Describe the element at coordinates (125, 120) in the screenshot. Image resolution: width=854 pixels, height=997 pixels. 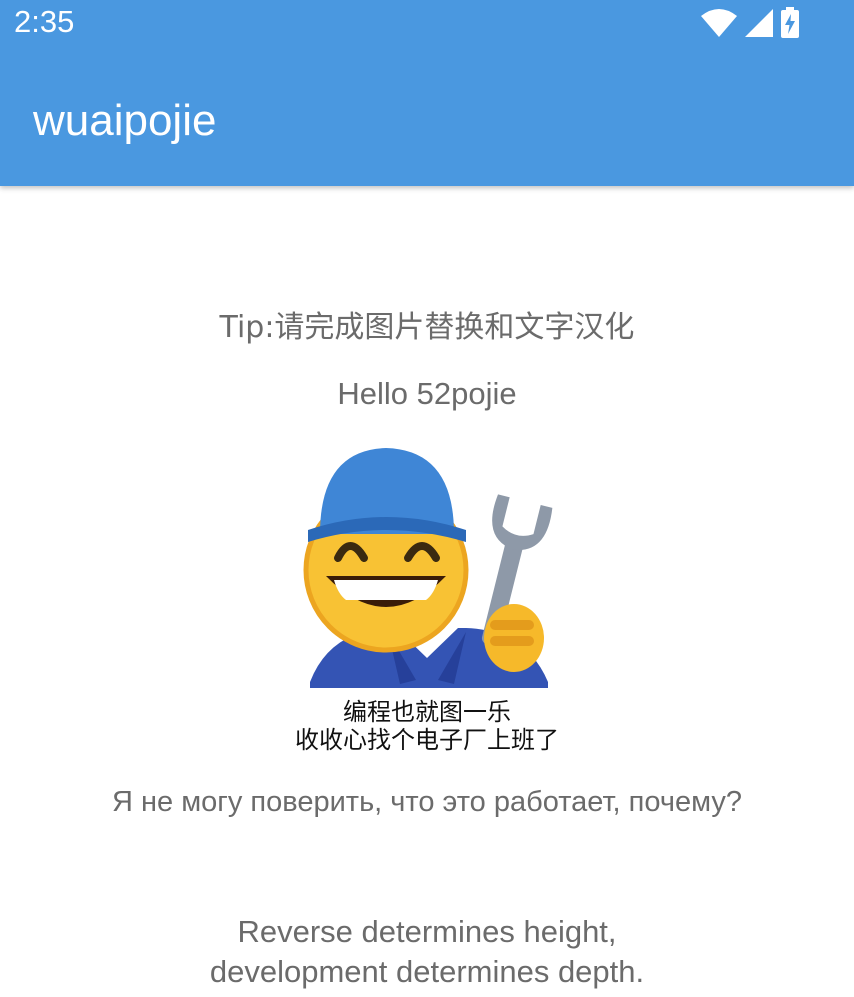
I see `app-title: wuaipojie` at that location.